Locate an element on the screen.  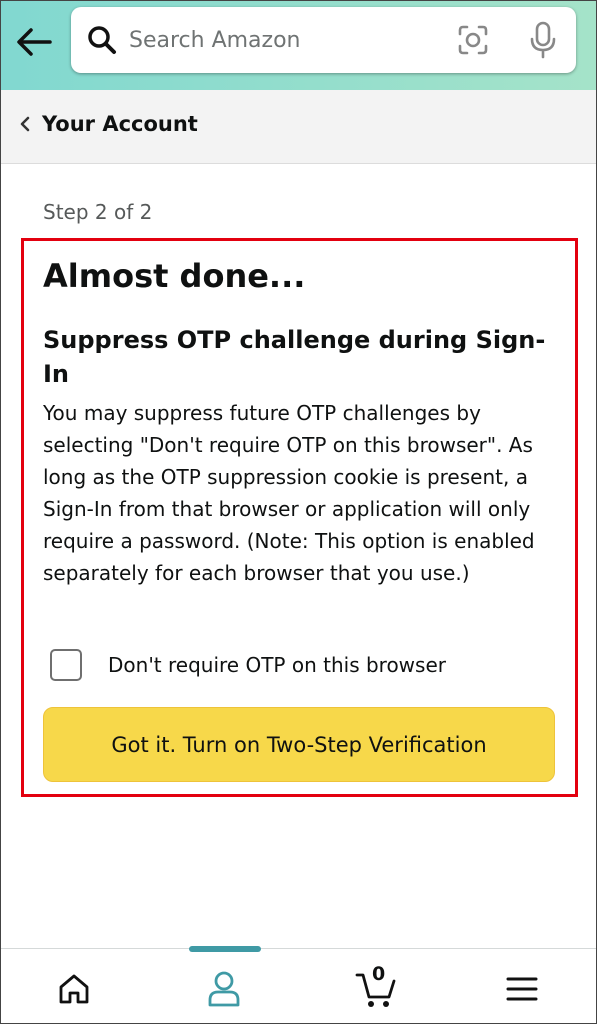
home-icon is located at coordinates (74, 989).